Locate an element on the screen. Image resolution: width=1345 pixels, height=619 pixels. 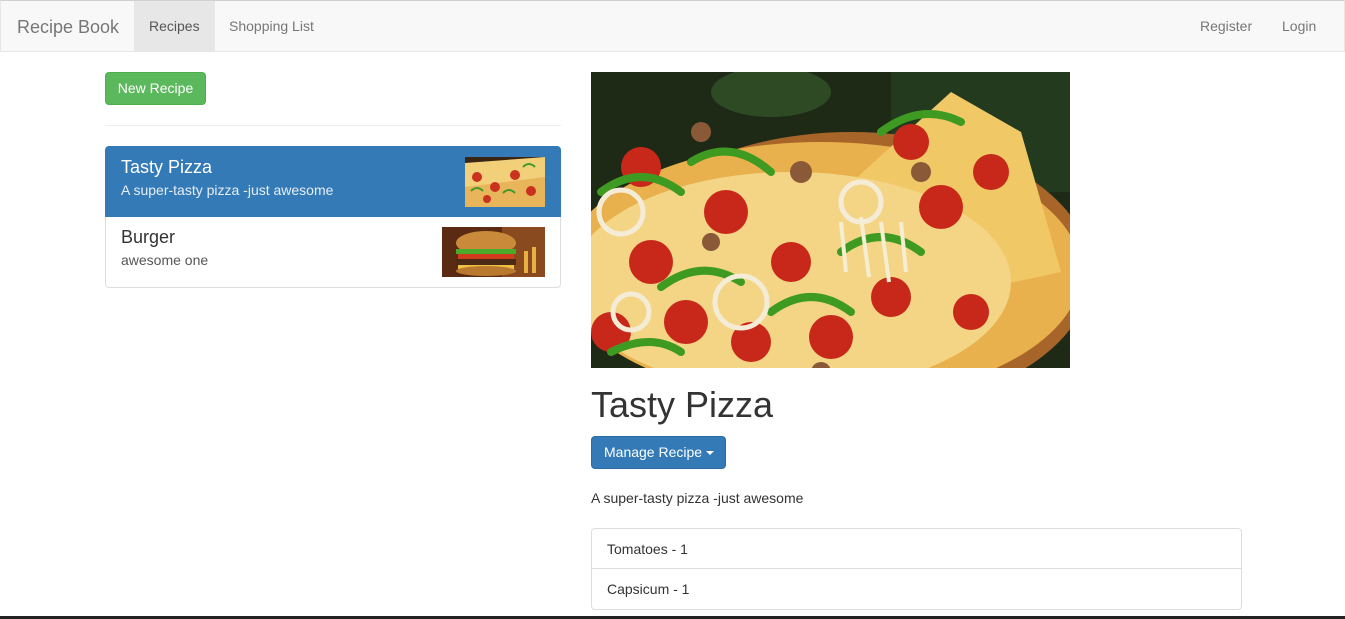
new-recipe-button: New Recipe is located at coordinates (155, 88).